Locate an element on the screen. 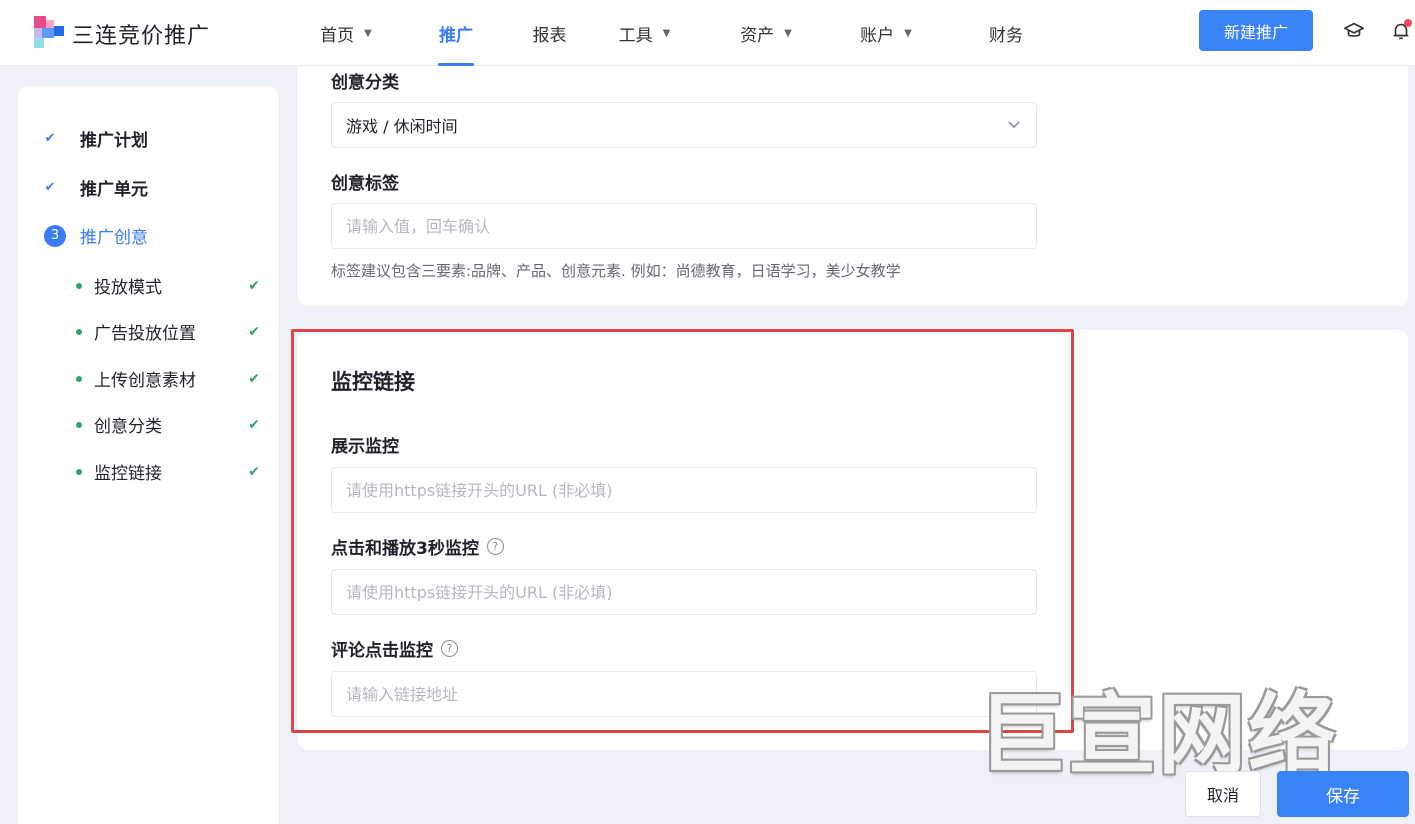  cancel-button: 取消 is located at coordinates (1223, 794).